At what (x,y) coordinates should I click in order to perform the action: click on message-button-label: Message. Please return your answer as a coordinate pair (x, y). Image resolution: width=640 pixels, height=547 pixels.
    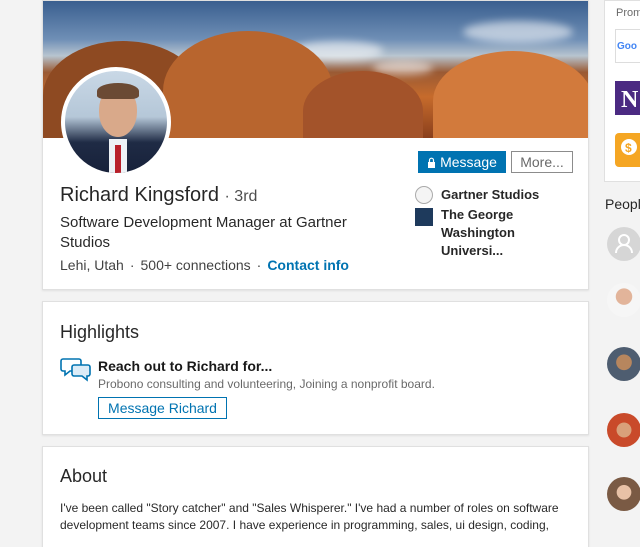
    Looking at the image, I should click on (468, 162).